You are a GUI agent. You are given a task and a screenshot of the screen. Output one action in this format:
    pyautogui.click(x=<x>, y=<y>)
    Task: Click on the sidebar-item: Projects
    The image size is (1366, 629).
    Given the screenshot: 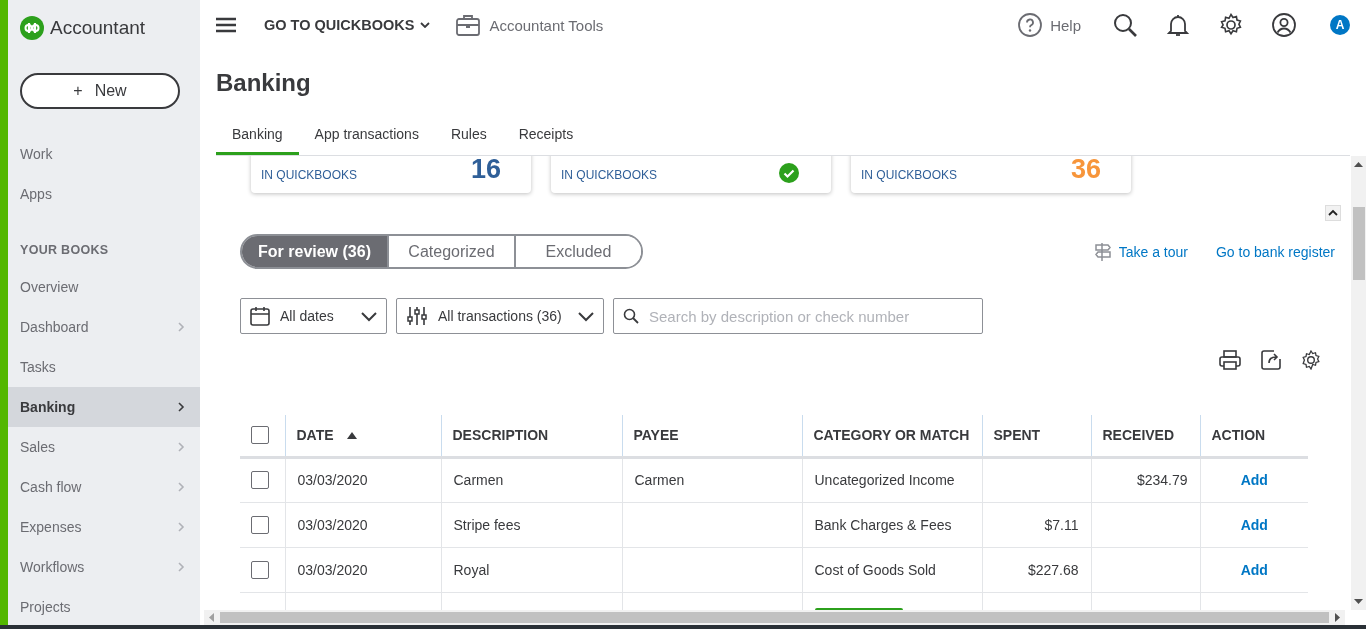 What is the action you would take?
    pyautogui.click(x=104, y=607)
    